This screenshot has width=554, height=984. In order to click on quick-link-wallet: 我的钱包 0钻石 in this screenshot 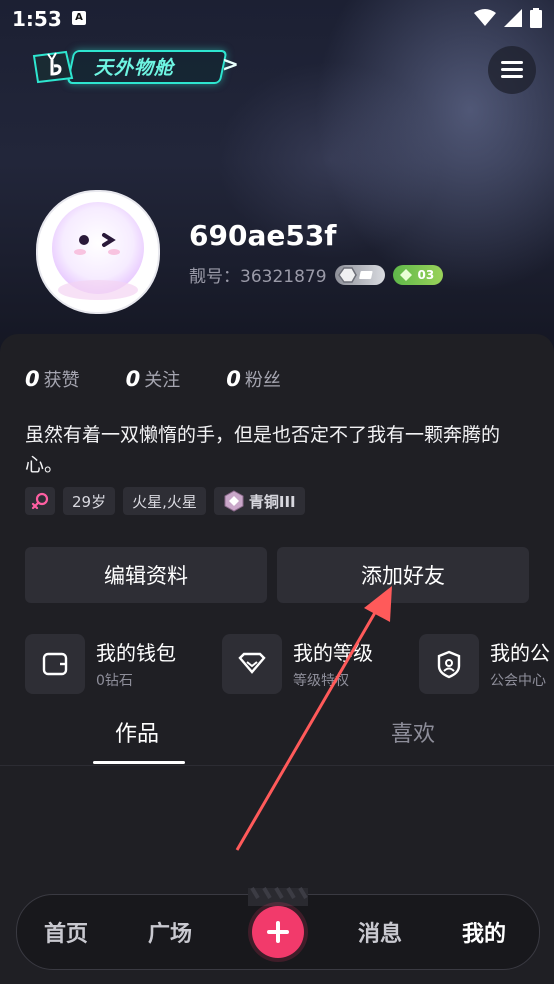, I will do `click(100, 664)`.